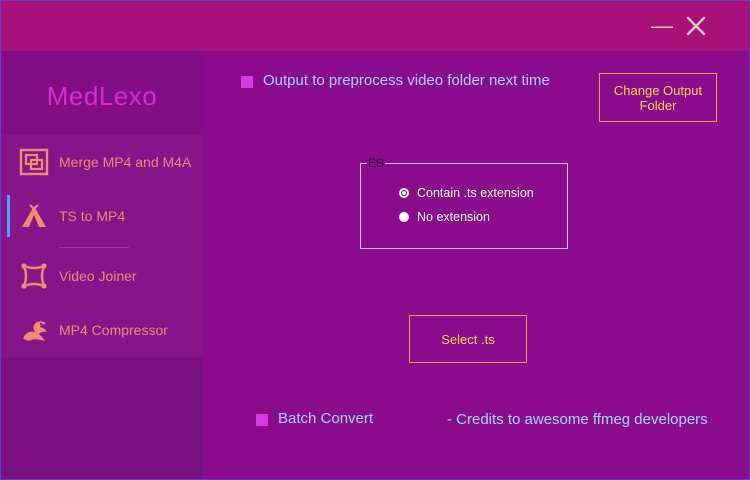 The width and height of the screenshot is (750, 480). What do you see at coordinates (262, 420) in the screenshot?
I see `batch-convert-checkbox` at bounding box center [262, 420].